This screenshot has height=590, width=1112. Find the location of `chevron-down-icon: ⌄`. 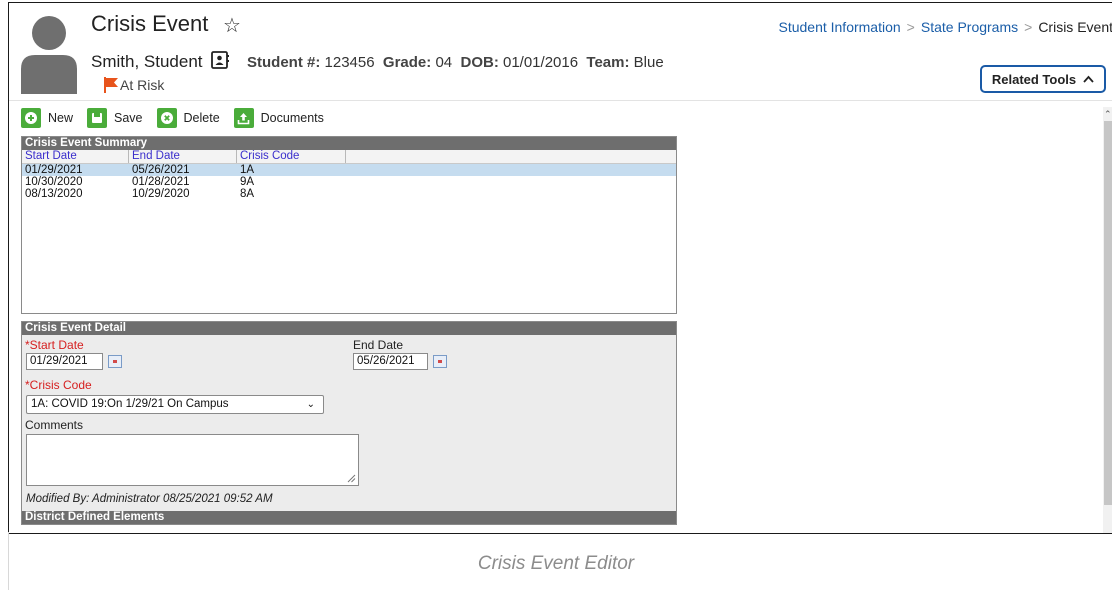

chevron-down-icon: ⌄ is located at coordinates (310, 404).